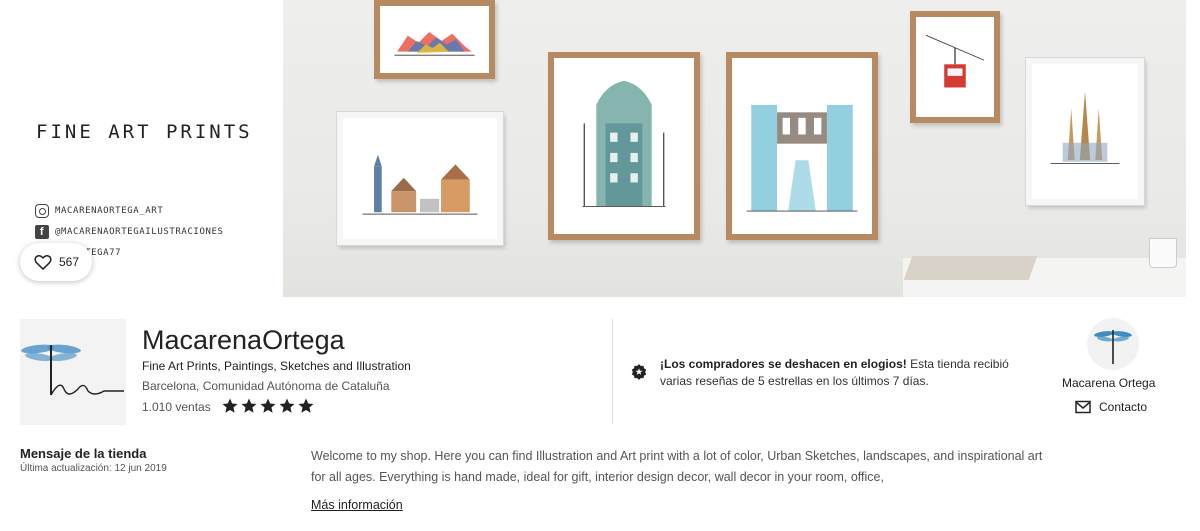 This screenshot has width=1200, height=531. What do you see at coordinates (243, 340) in the screenshot?
I see `shop-name: MacarenaOrtega` at bounding box center [243, 340].